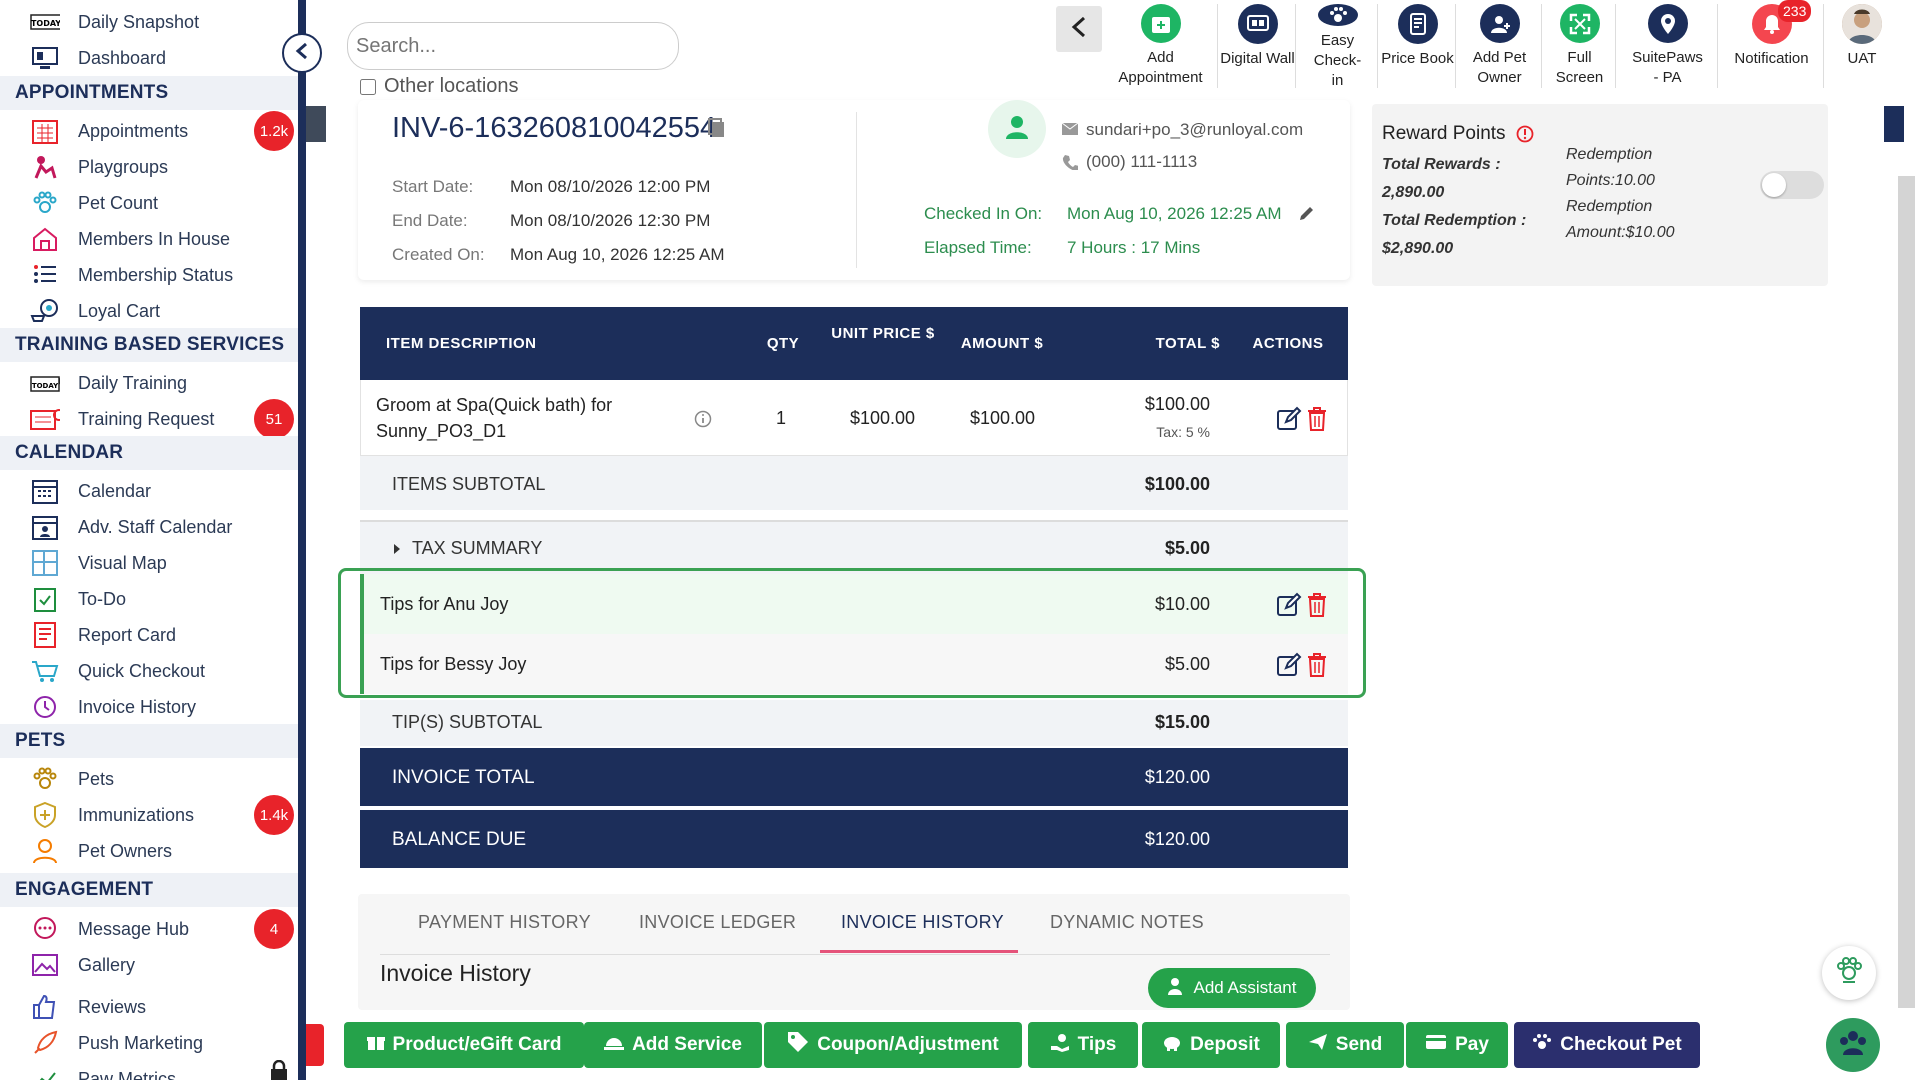 Image resolution: width=1915 pixels, height=1085 pixels. Describe the element at coordinates (315, 1045) in the screenshot. I see `hidden-button-edge` at that location.